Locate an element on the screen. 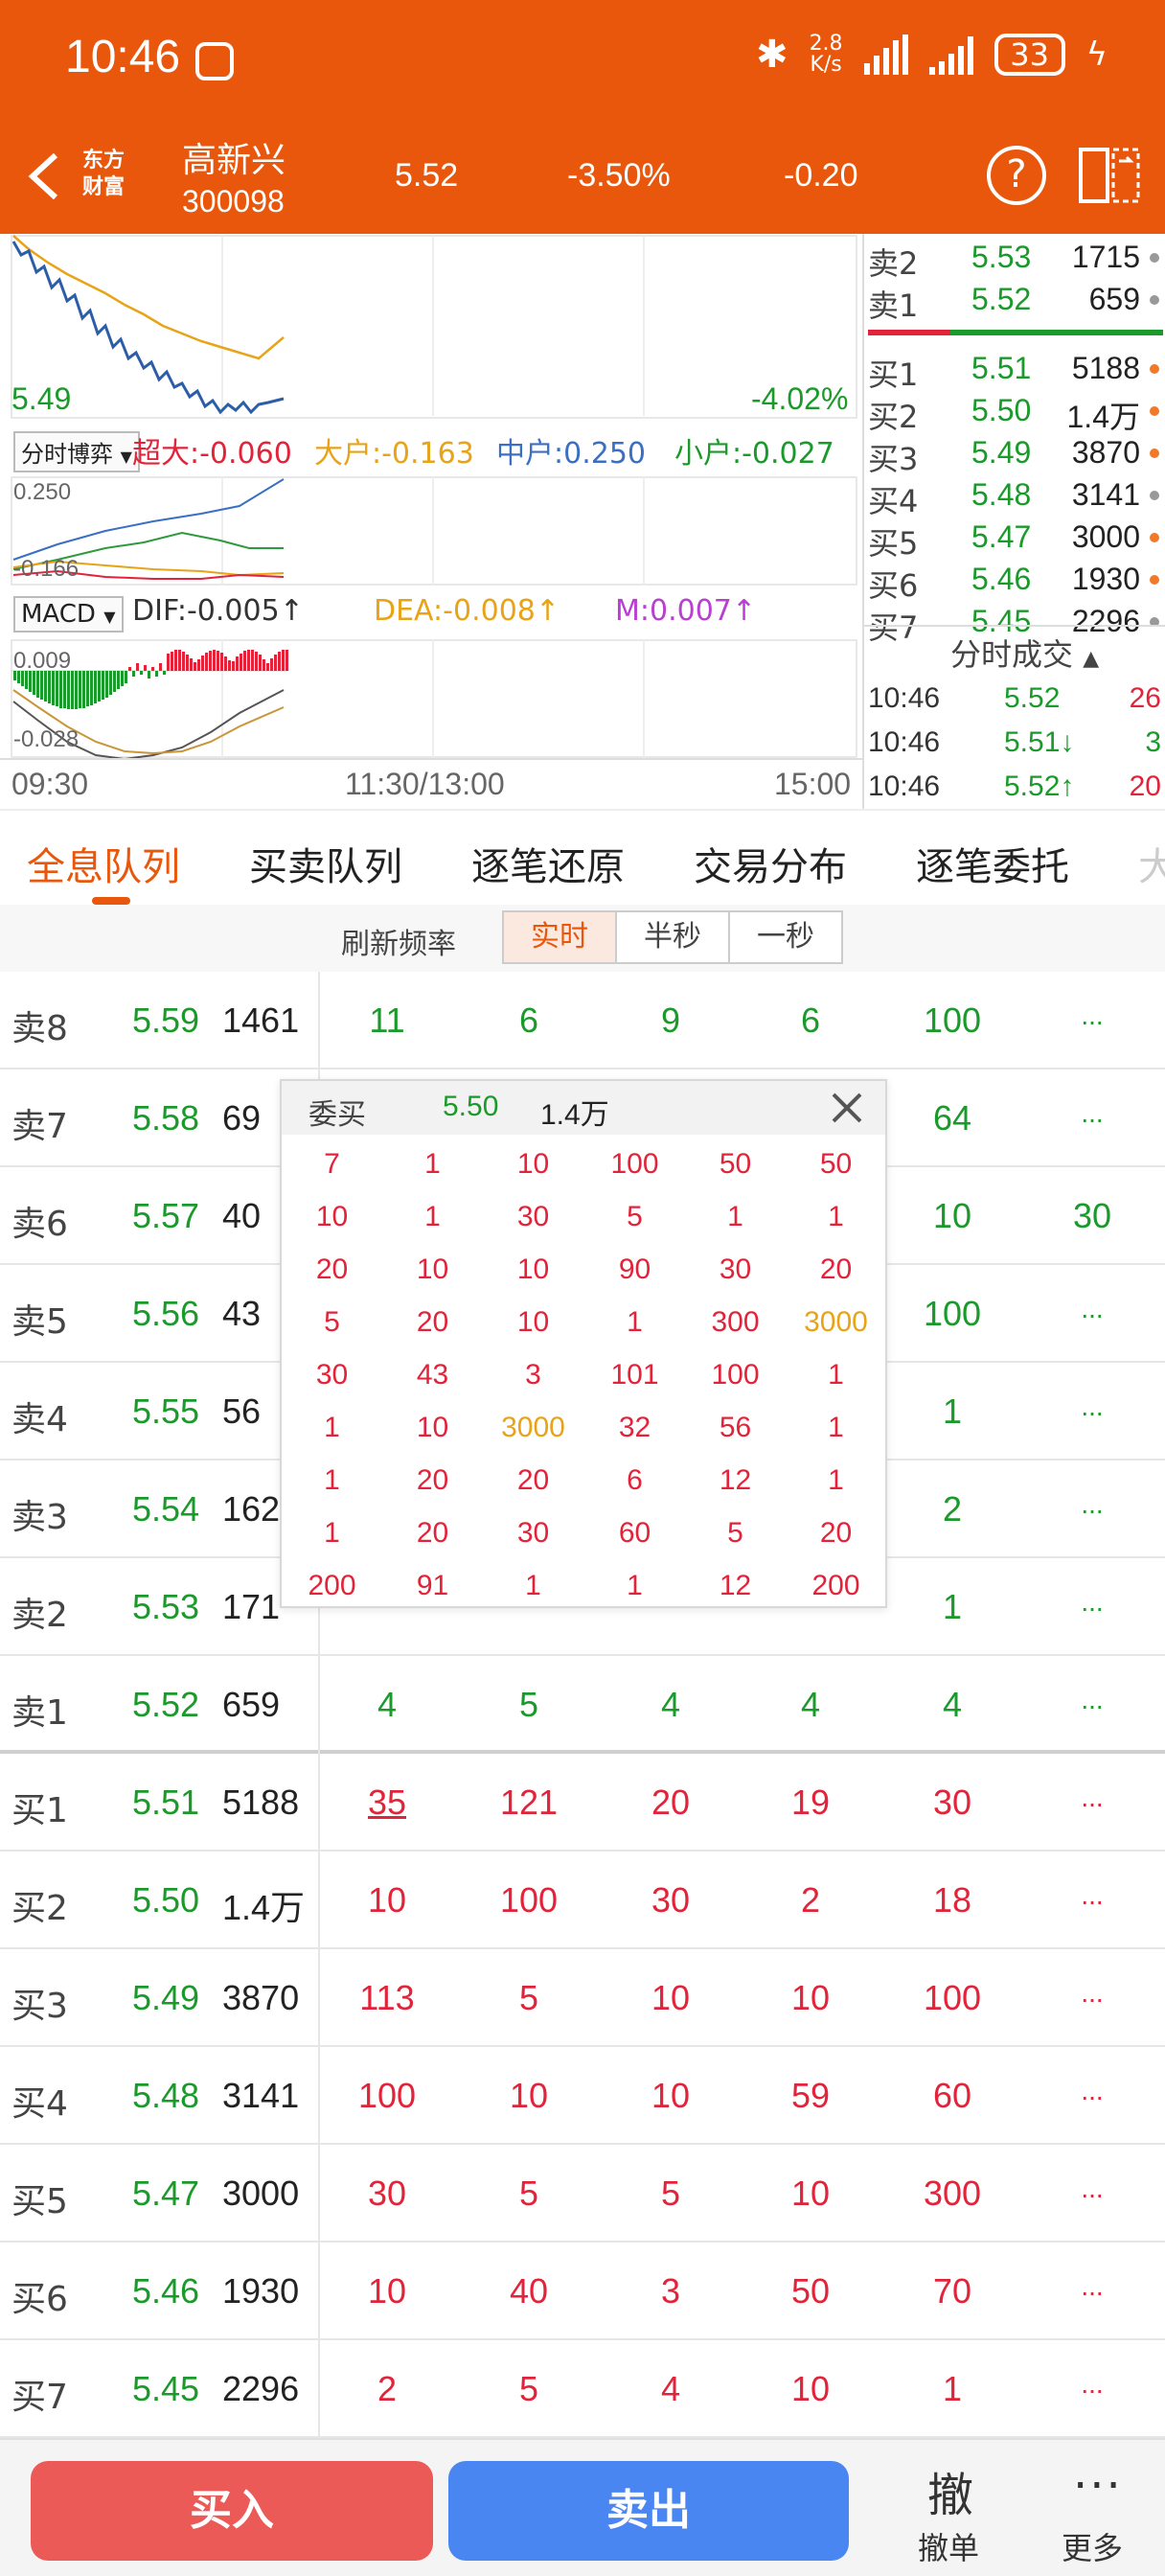 This screenshot has width=1165, height=2576. queue-cell: 300 is located at coordinates (953, 2194).